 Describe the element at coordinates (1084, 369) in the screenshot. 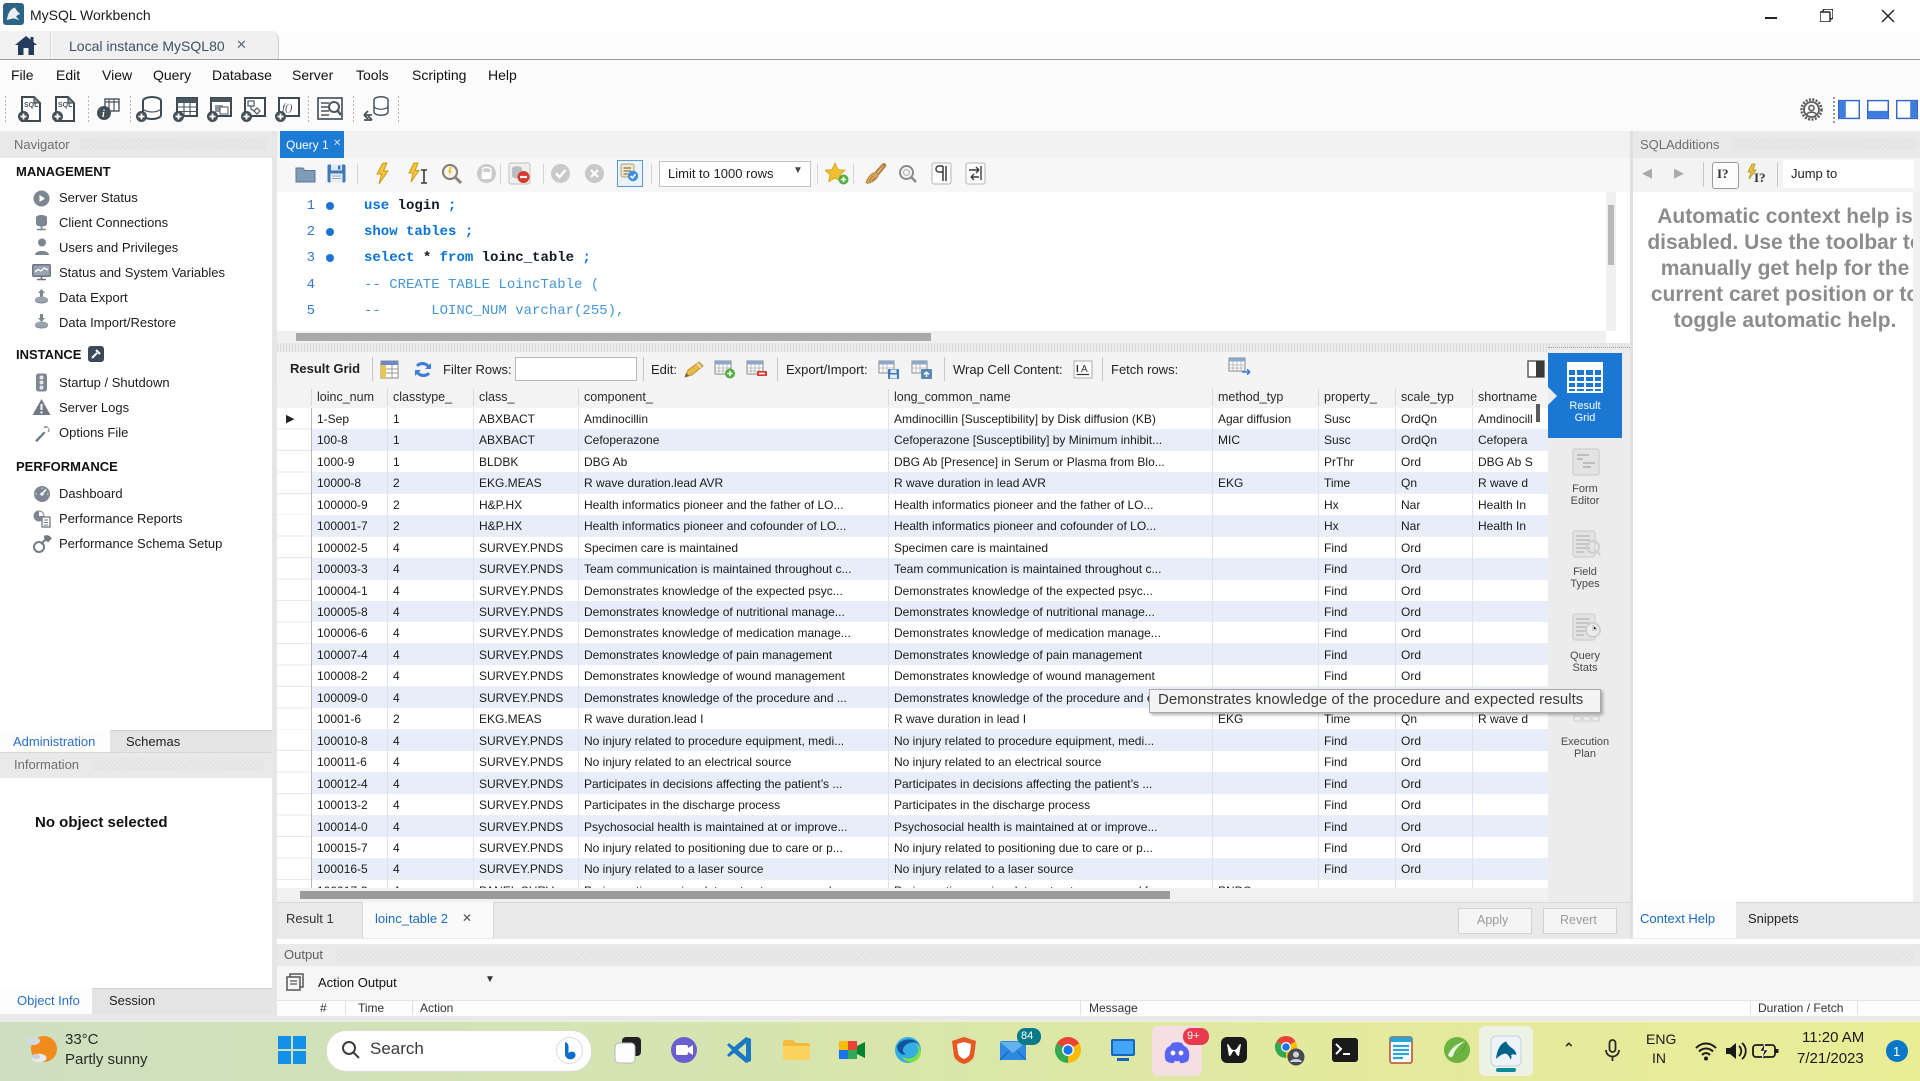

I see `svg-text: A` at that location.